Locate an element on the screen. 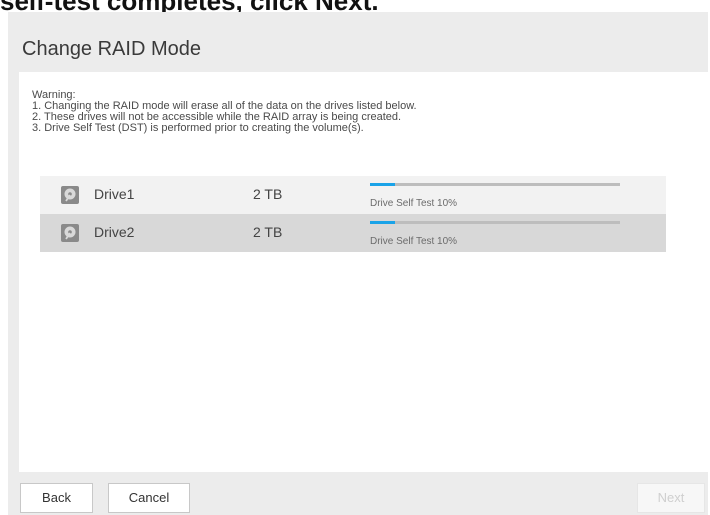 Image resolution: width=710 pixels, height=515 pixels. drive-row: Drive1 2 TB Drive Self Test 10% is located at coordinates (353, 195).